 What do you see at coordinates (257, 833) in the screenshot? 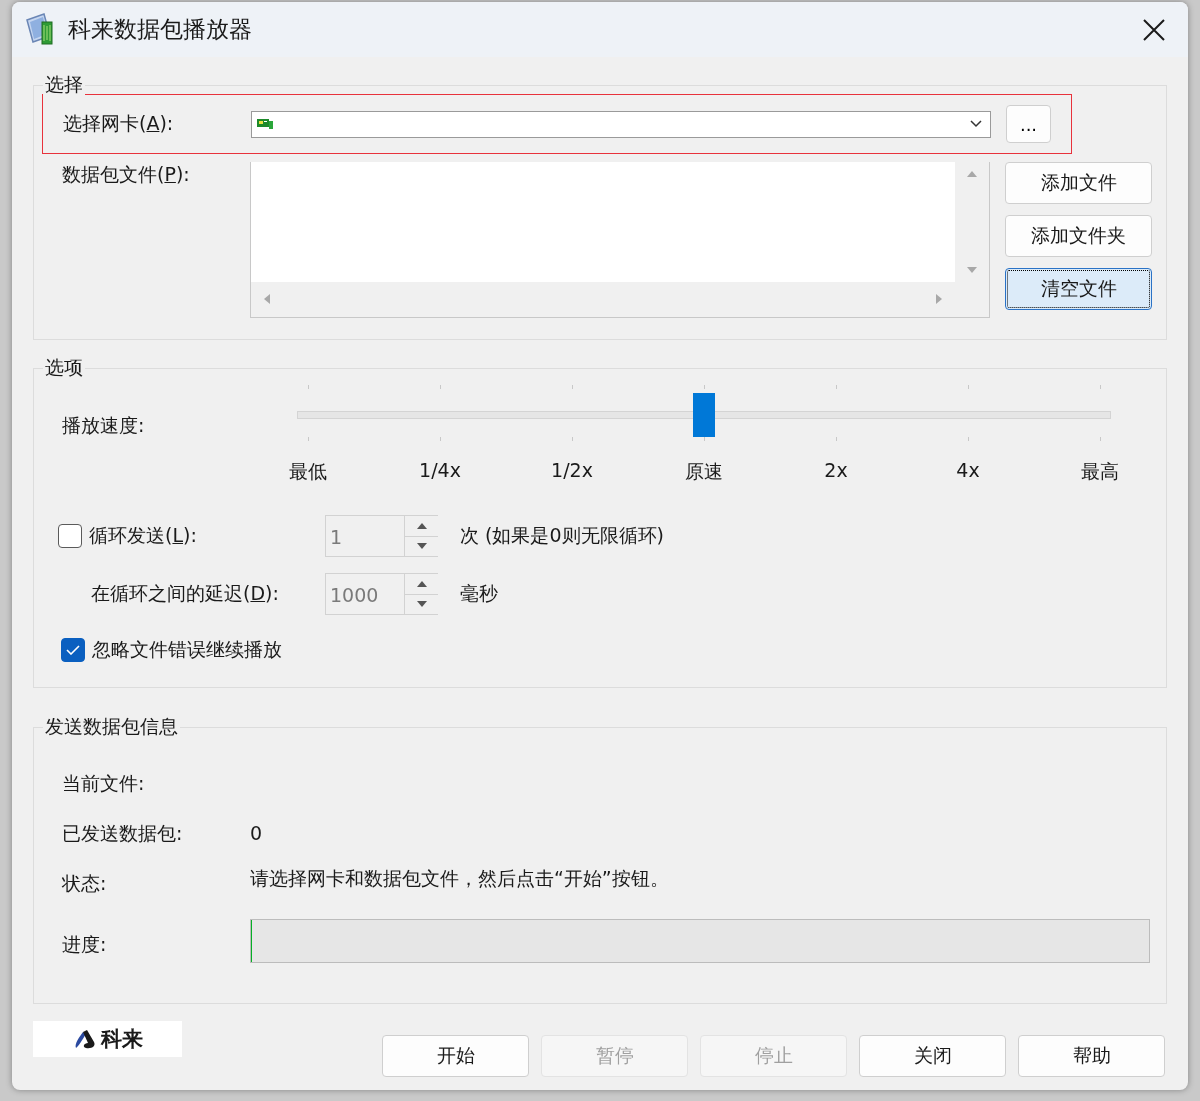
I see `field-value: 0` at bounding box center [257, 833].